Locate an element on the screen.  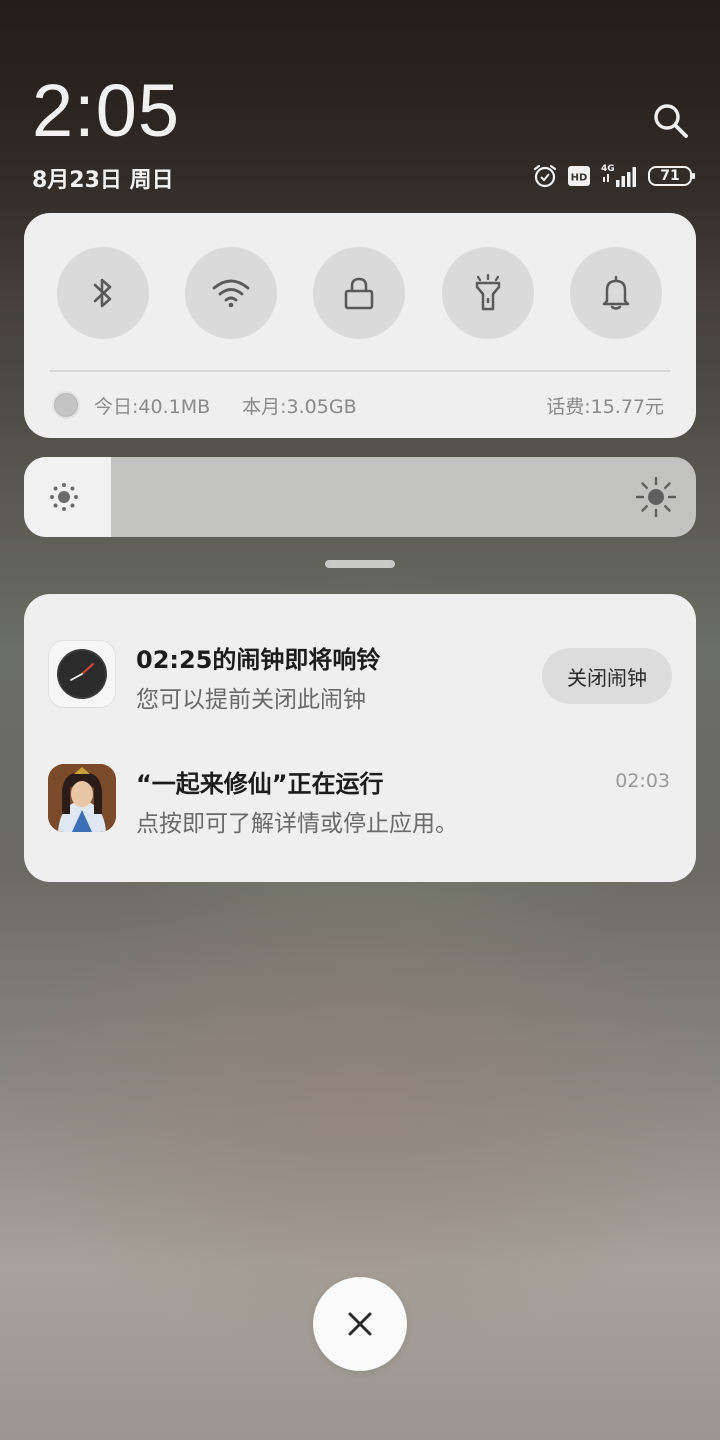
flashlight-toggle is located at coordinates (488, 293).